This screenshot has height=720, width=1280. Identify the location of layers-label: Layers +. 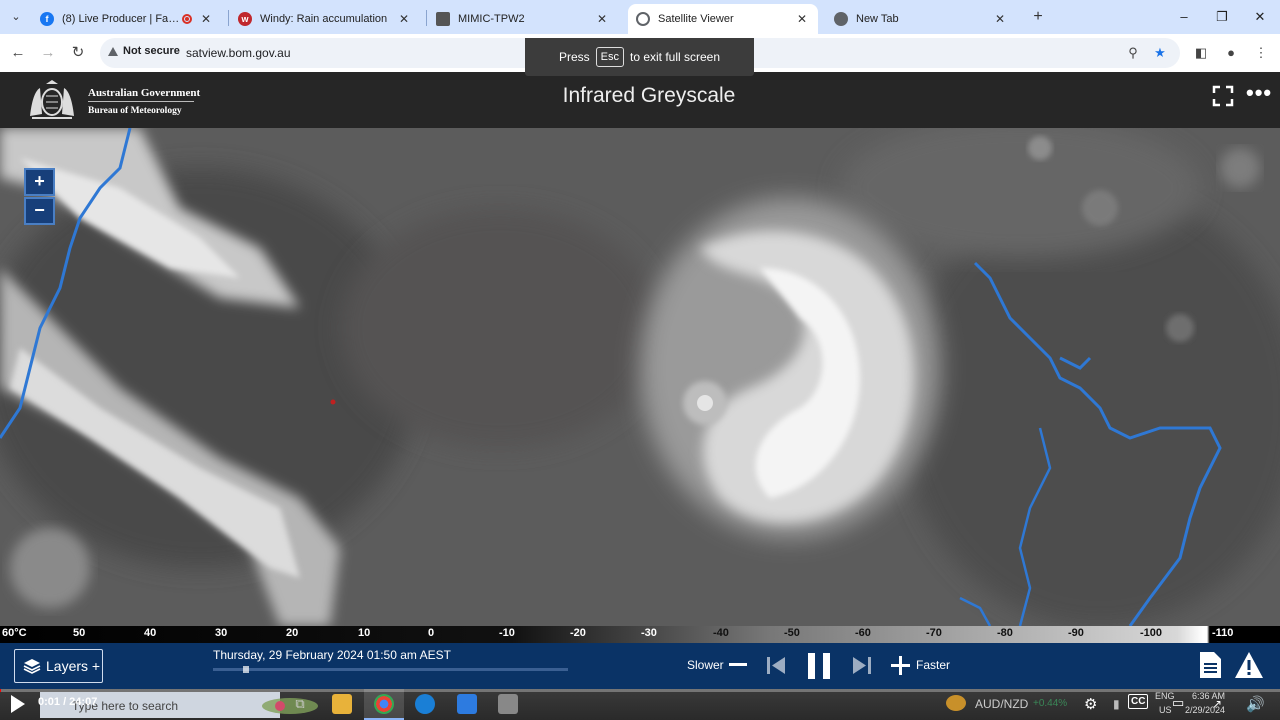
(73, 666).